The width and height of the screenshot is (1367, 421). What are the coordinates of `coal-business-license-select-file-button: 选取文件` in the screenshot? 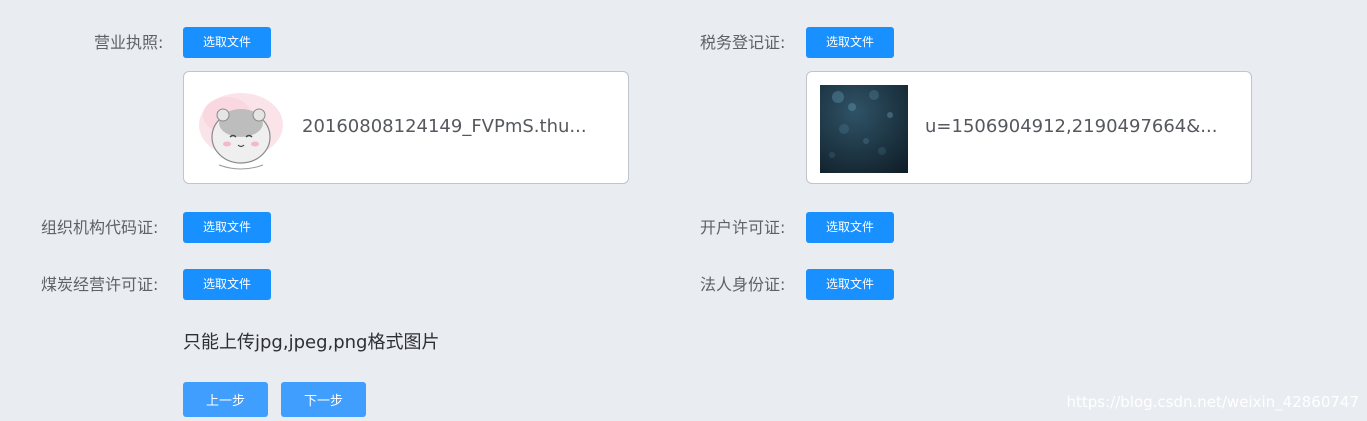 It's located at (227, 284).